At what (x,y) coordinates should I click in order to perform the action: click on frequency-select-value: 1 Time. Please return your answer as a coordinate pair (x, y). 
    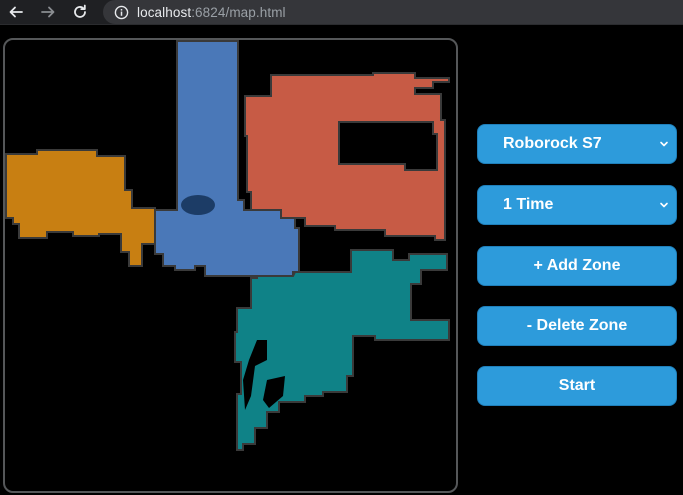
    Looking at the image, I should click on (528, 204).